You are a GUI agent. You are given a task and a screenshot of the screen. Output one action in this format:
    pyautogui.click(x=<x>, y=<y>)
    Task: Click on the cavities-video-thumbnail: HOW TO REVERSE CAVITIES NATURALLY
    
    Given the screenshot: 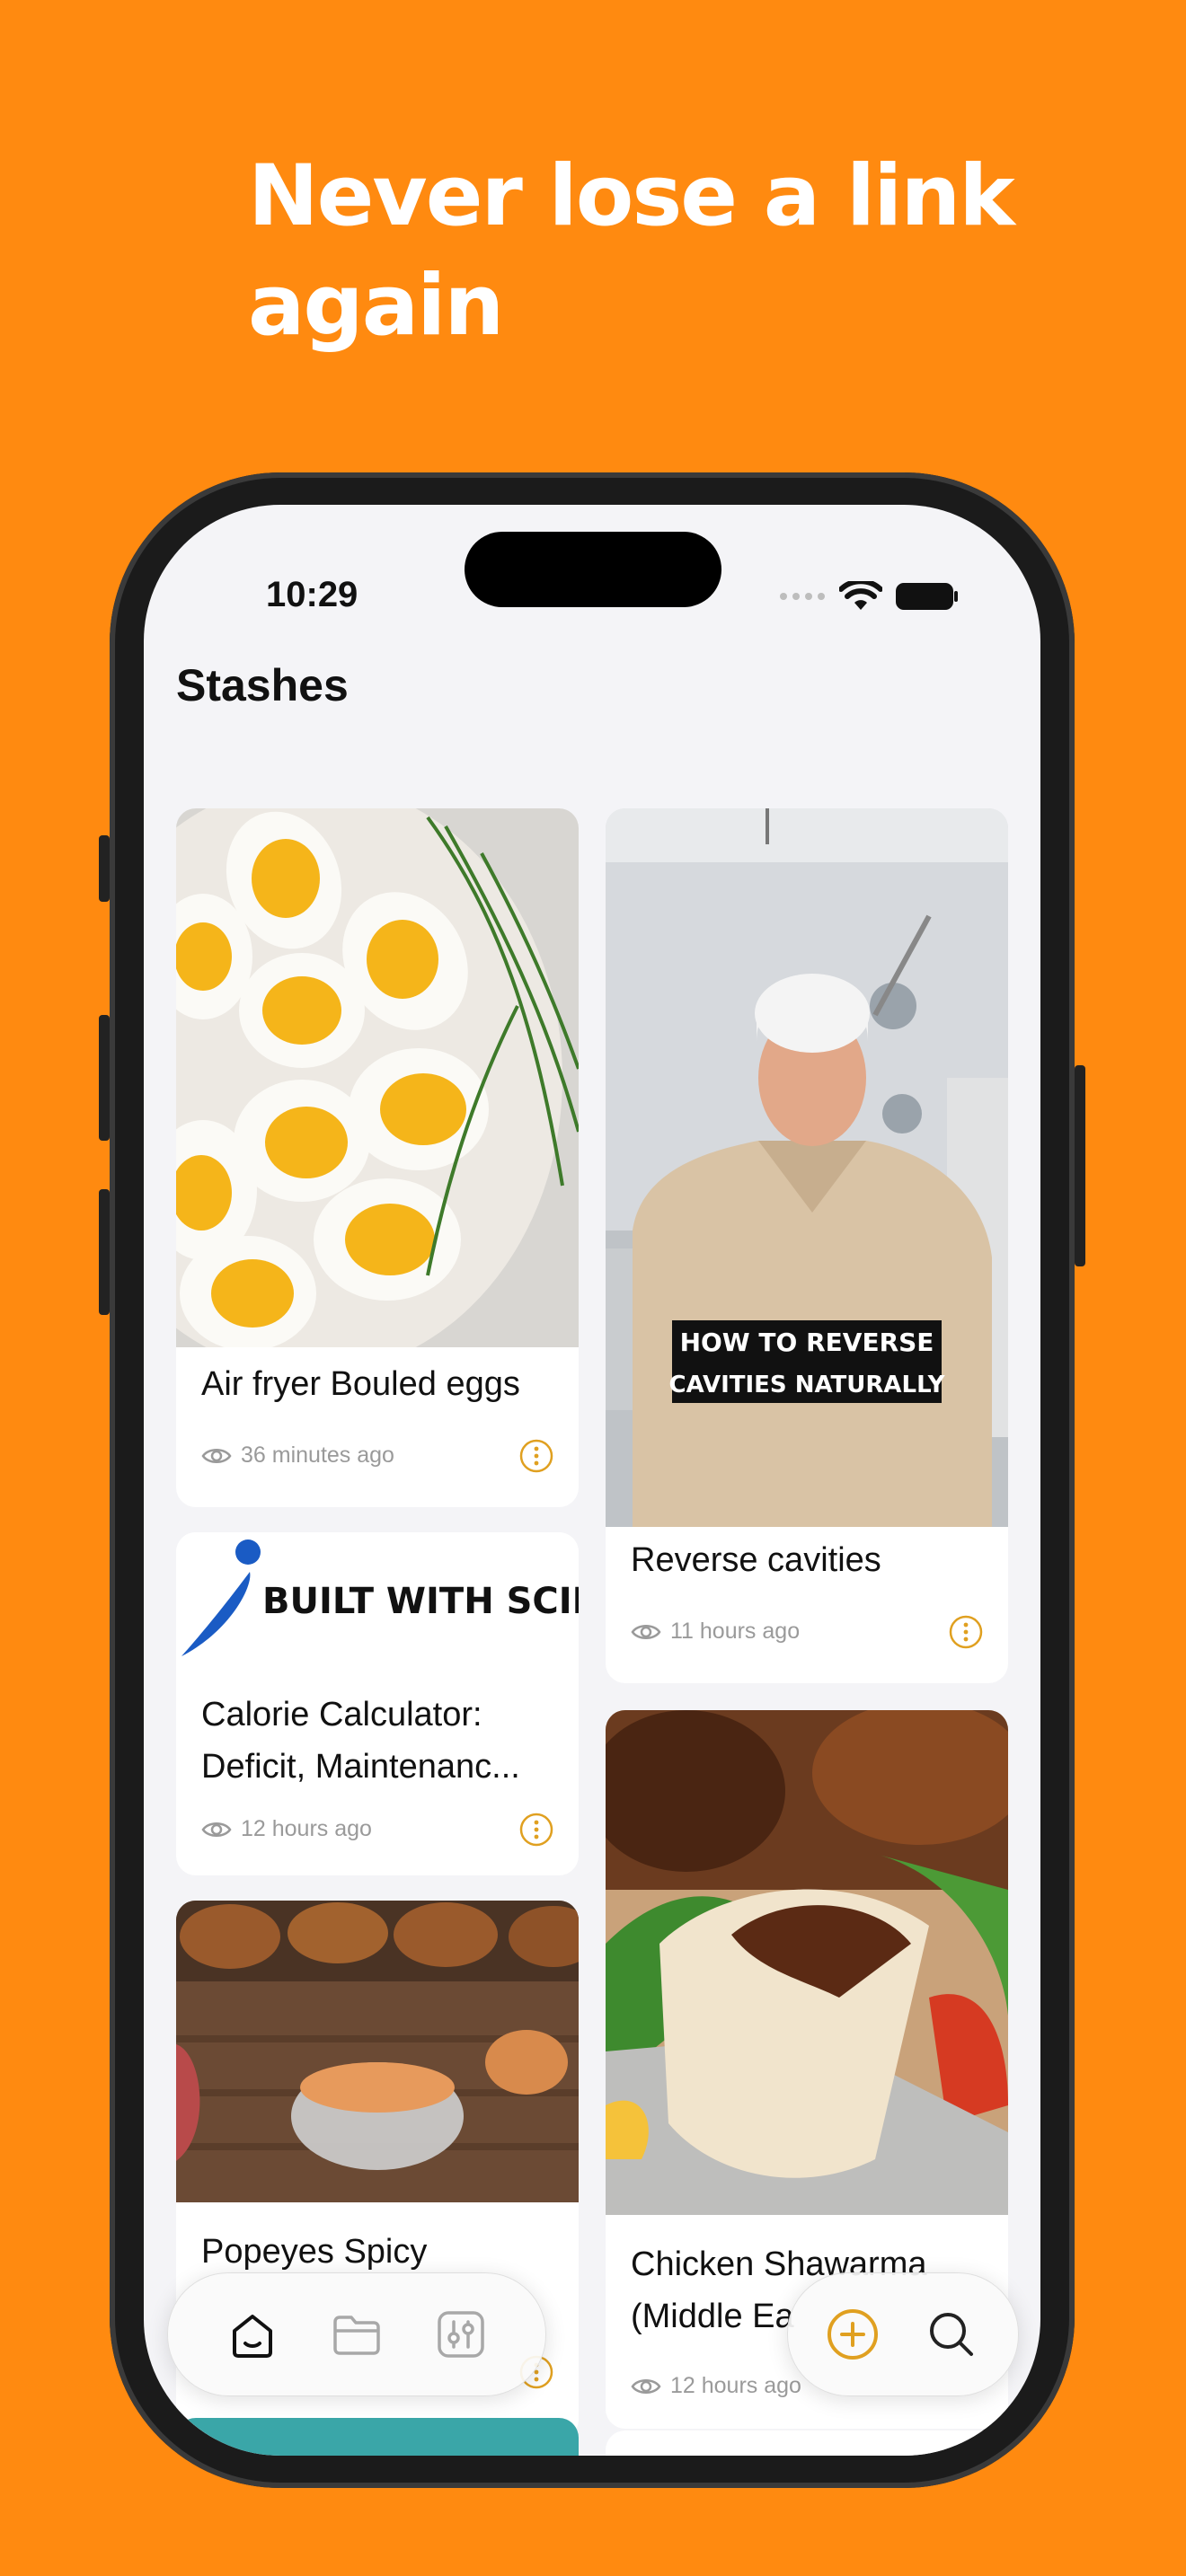 What is the action you would take?
    pyautogui.click(x=807, y=1167)
    